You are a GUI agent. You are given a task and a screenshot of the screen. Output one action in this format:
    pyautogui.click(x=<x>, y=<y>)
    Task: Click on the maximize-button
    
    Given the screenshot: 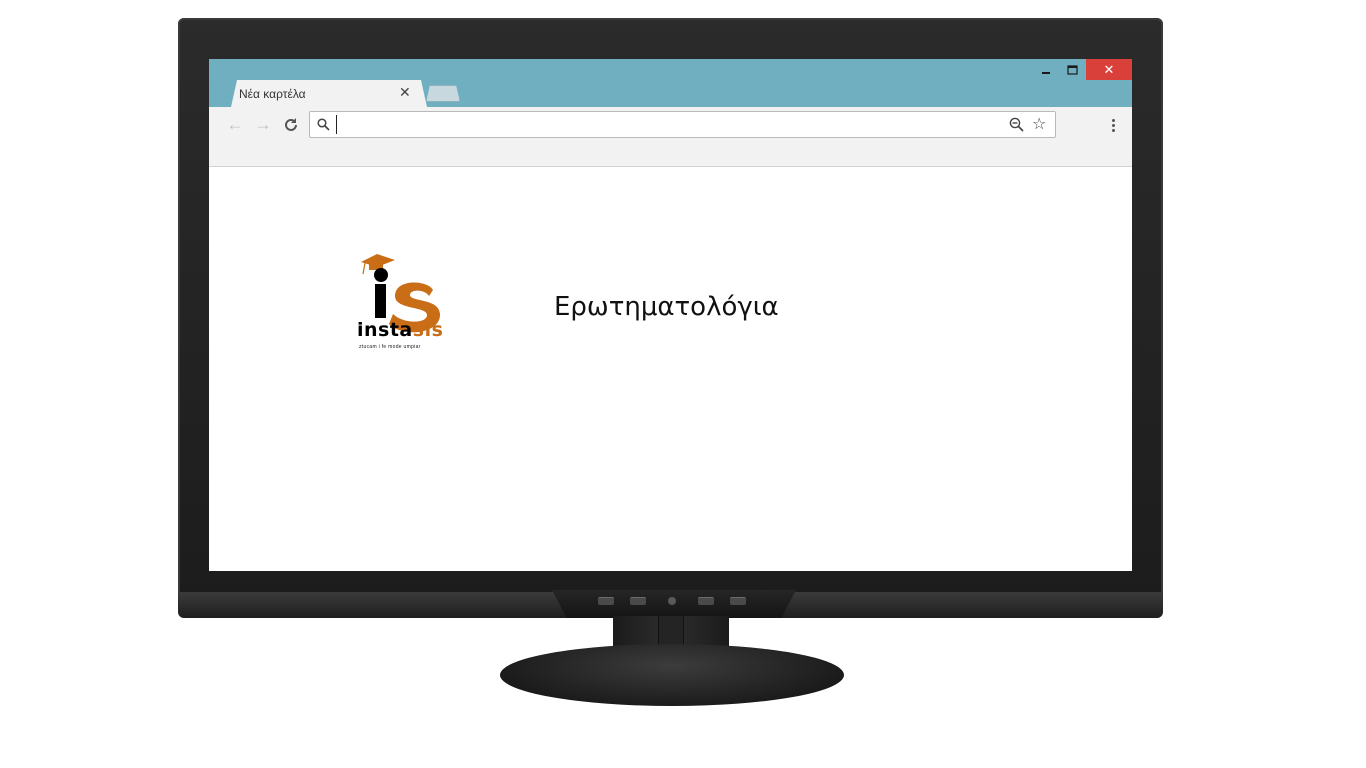 What is the action you would take?
    pyautogui.click(x=1072, y=69)
    